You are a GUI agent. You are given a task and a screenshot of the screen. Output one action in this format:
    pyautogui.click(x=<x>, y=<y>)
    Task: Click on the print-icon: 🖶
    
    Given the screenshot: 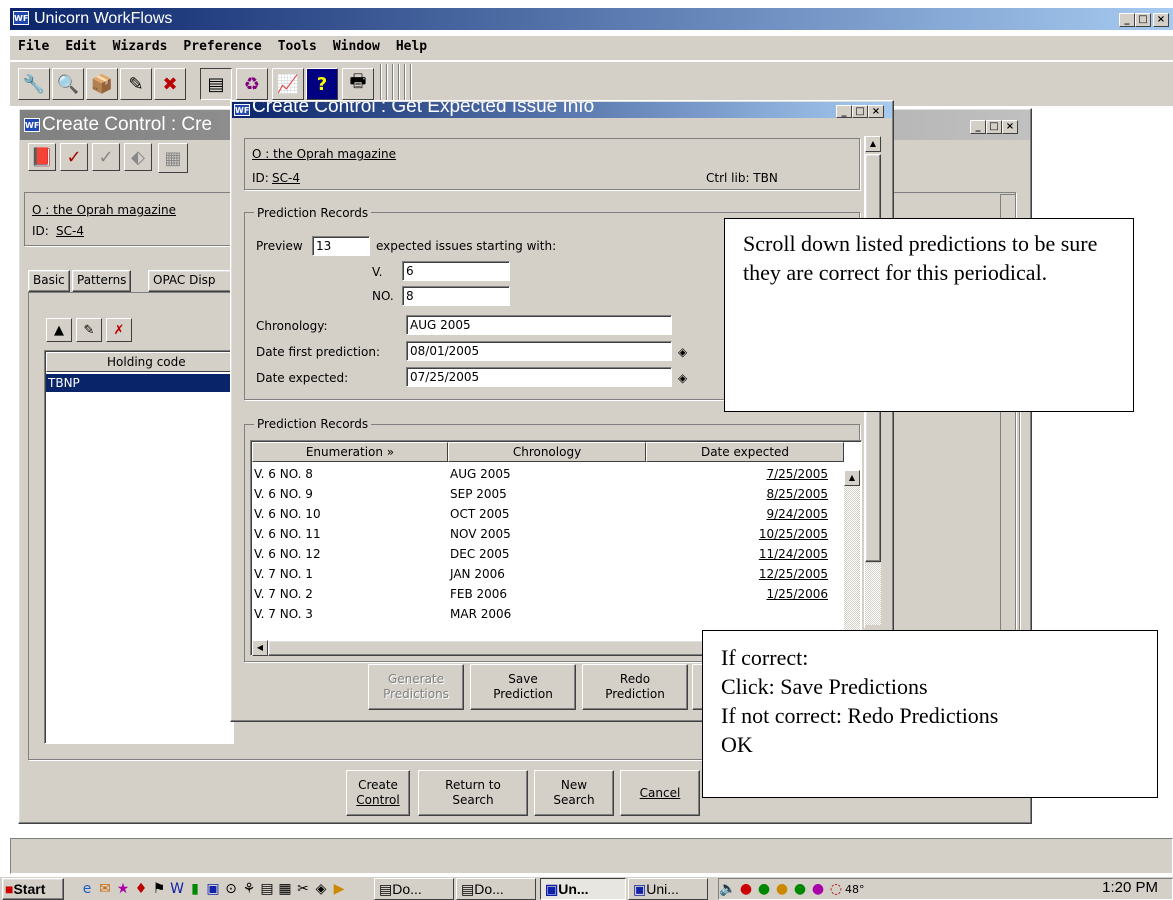 What is the action you would take?
    pyautogui.click(x=358, y=84)
    